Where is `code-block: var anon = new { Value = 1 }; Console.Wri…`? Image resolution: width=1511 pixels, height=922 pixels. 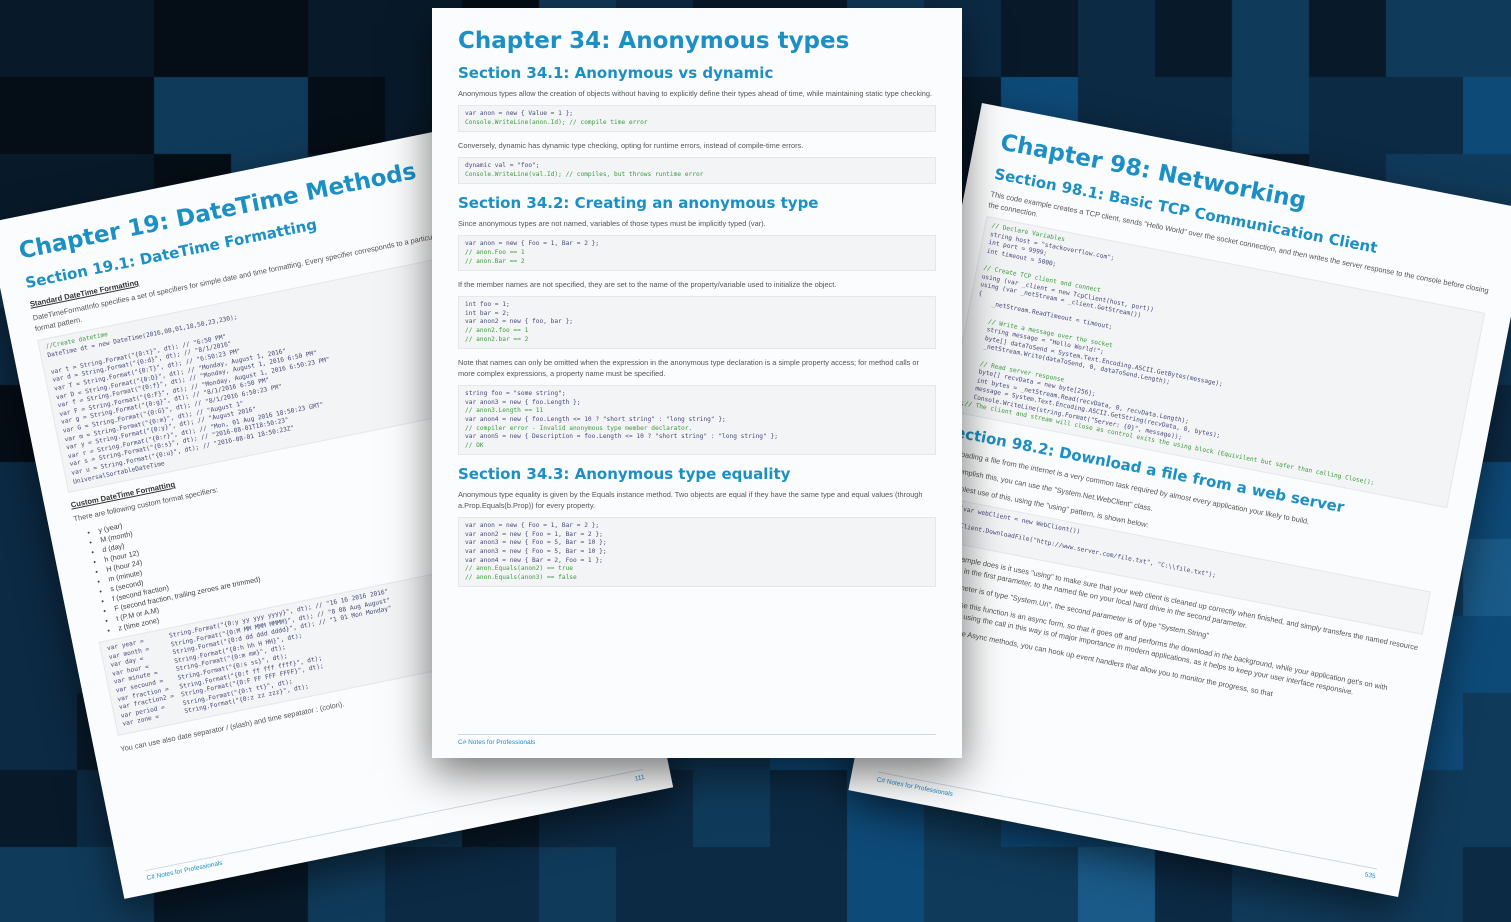
code-block: var anon = new { Value = 1 }; Console.Wri… is located at coordinates (697, 119).